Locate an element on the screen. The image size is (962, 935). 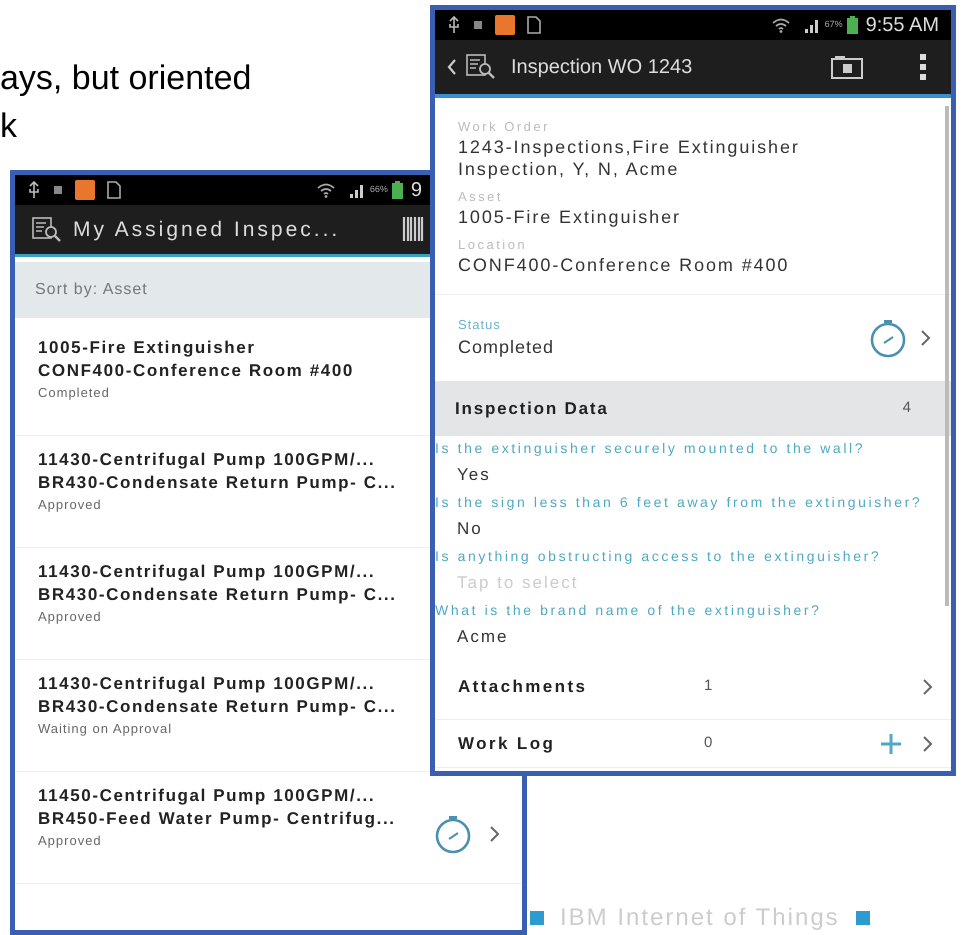
list-item: 11430-Centrifugal Pump 100GPM/... BR430-Condensate Return Pump- C... Waiting on Approval is located at coordinates (221, 715).